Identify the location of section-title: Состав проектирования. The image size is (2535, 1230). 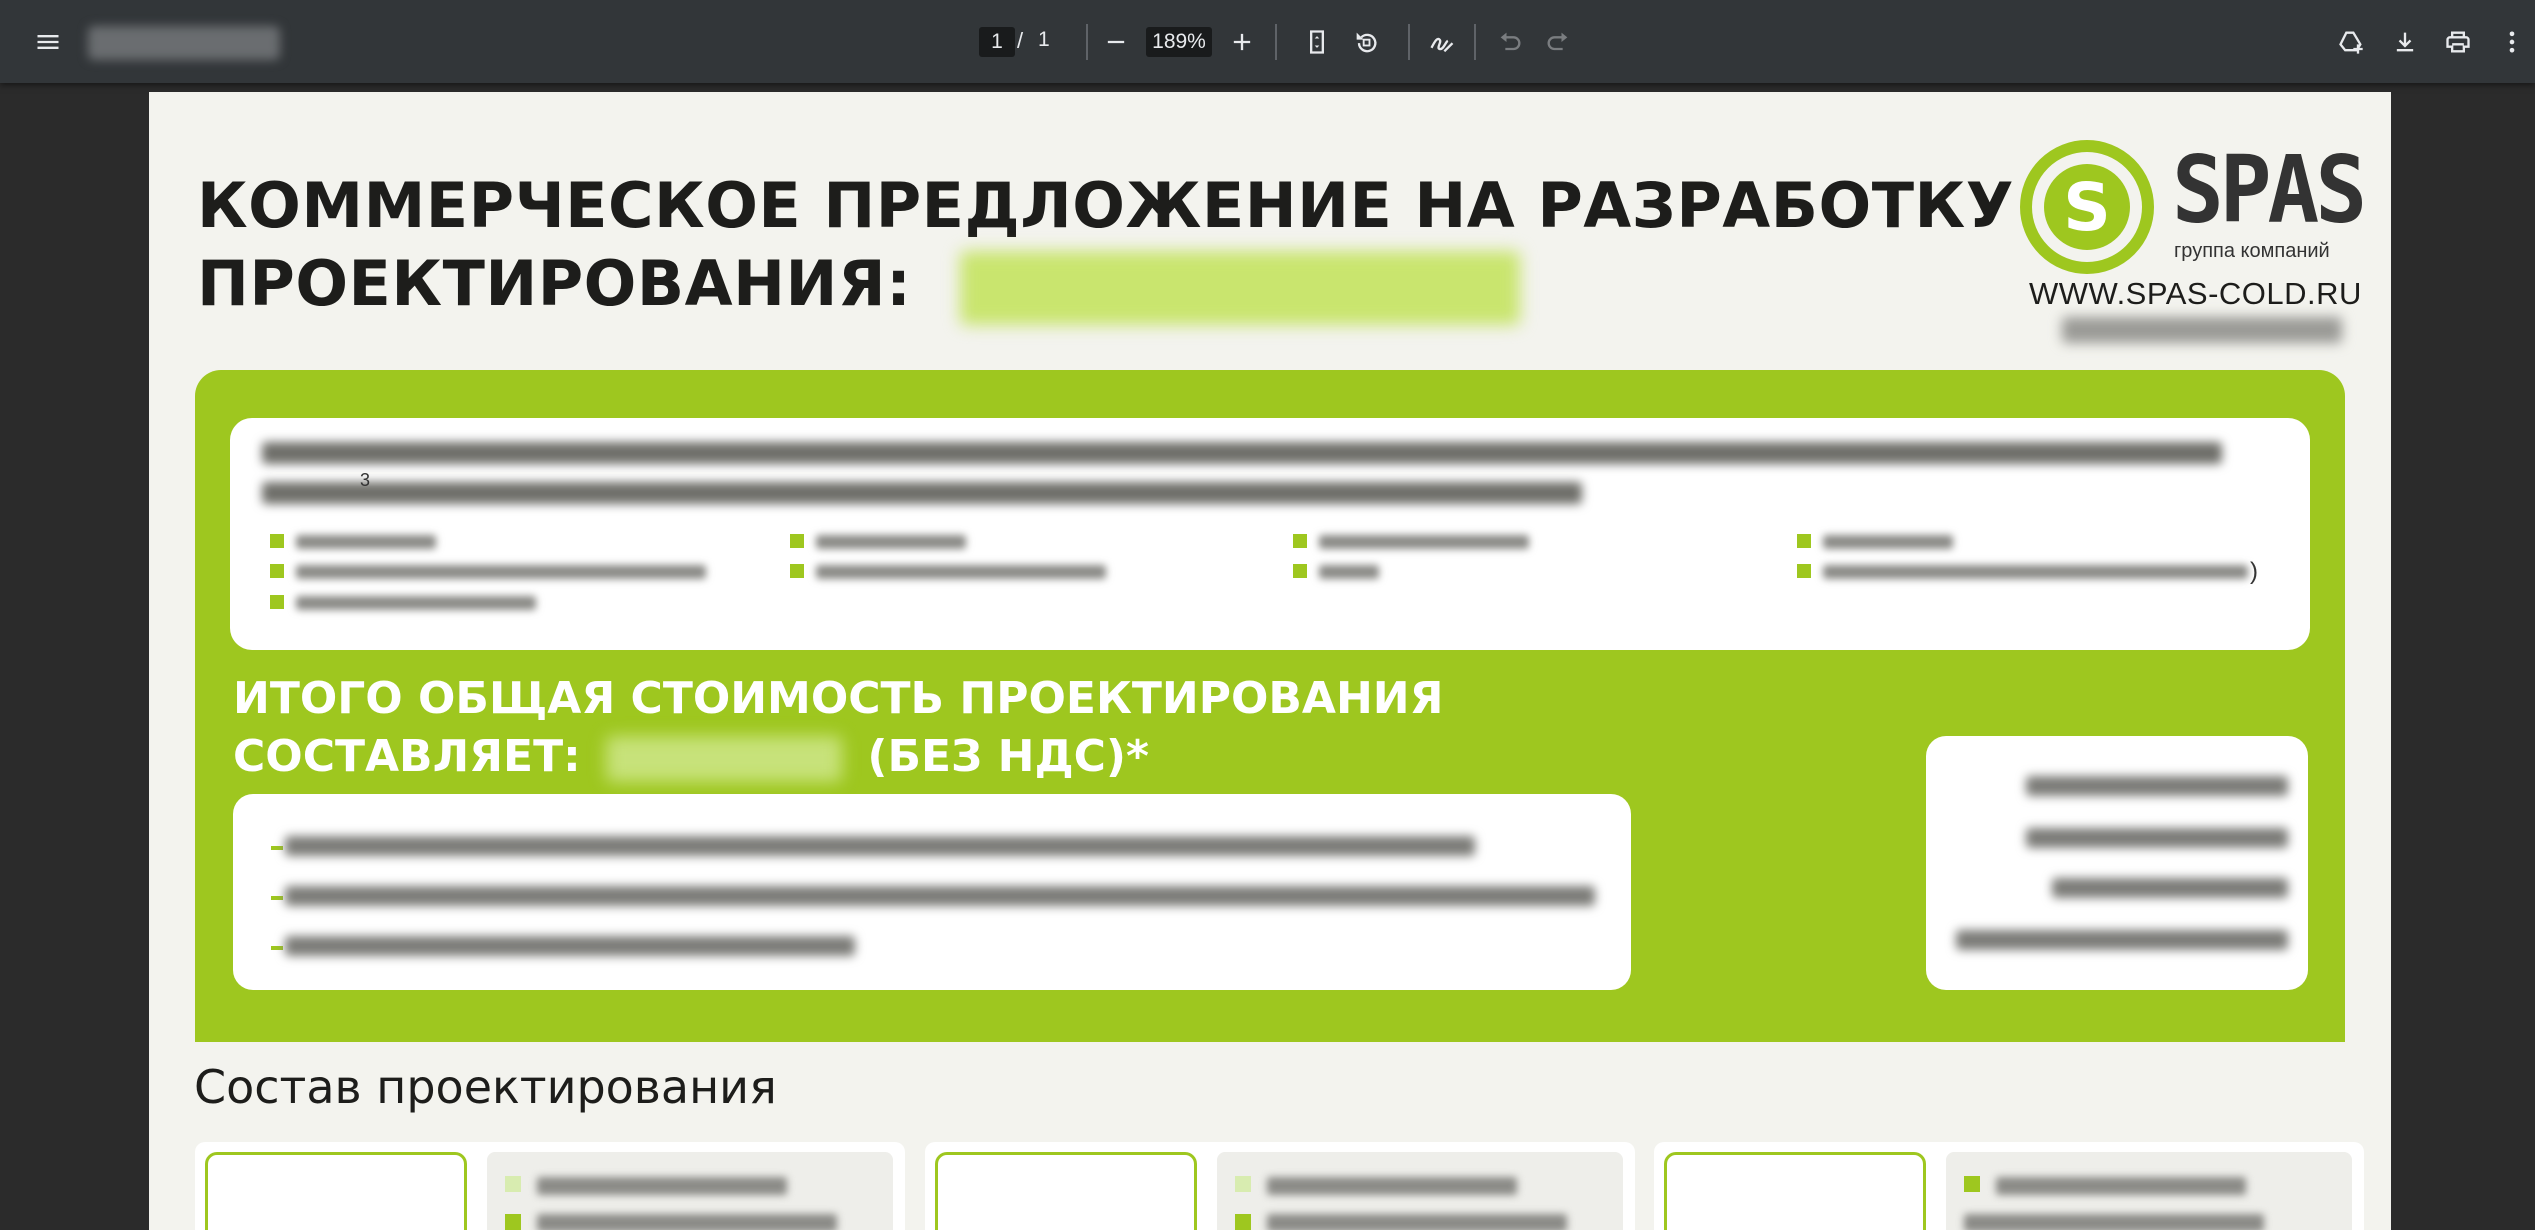
(485, 1087).